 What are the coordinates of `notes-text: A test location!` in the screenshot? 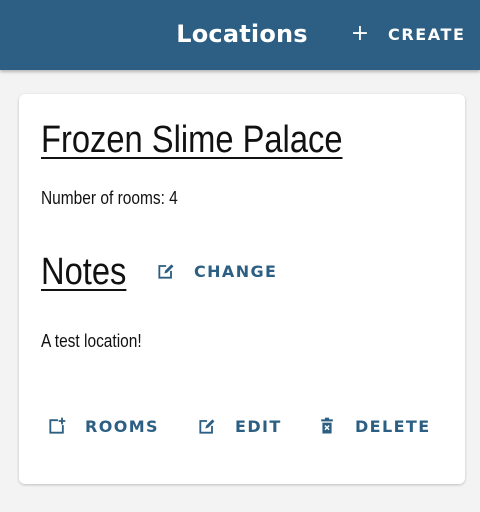 It's located at (91, 341).